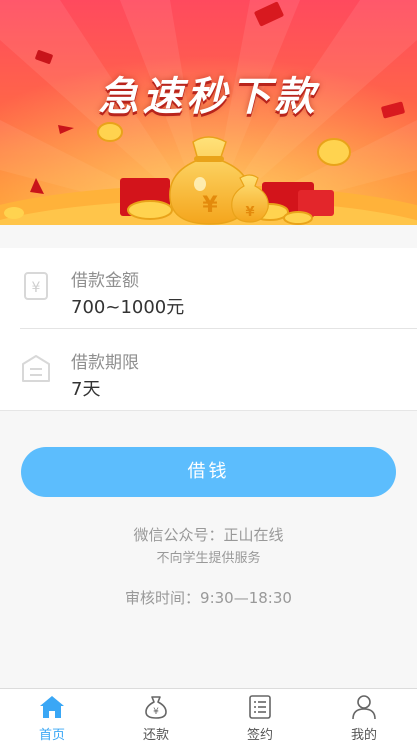 This screenshot has width=417, height=742. I want to click on yen-receipt-icon: ¥, so click(36, 286).